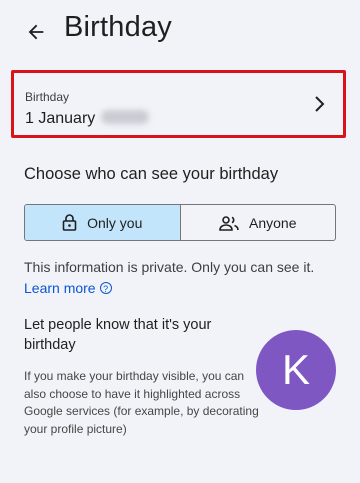  What do you see at coordinates (229, 223) in the screenshot?
I see `people-icon` at bounding box center [229, 223].